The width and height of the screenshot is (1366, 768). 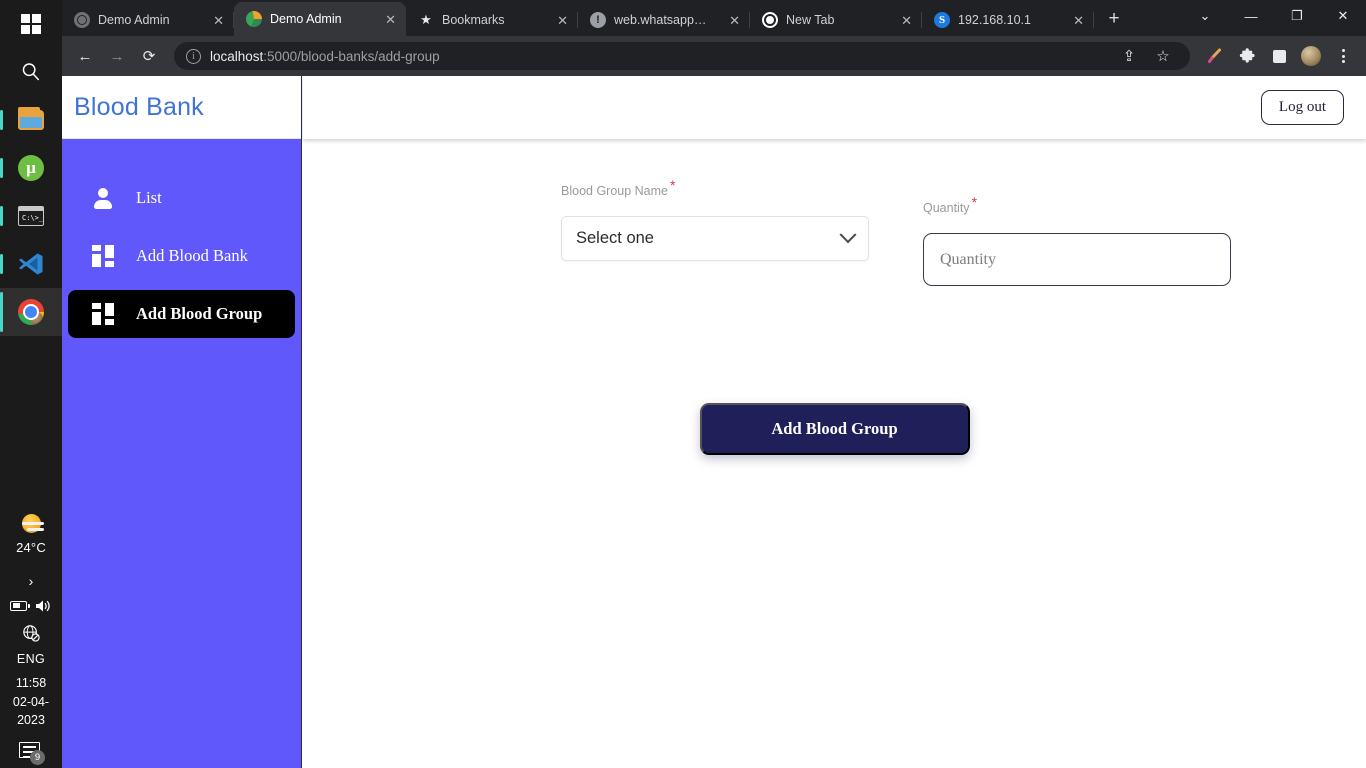 What do you see at coordinates (82, 20) in the screenshot?
I see `globe-icon` at bounding box center [82, 20].